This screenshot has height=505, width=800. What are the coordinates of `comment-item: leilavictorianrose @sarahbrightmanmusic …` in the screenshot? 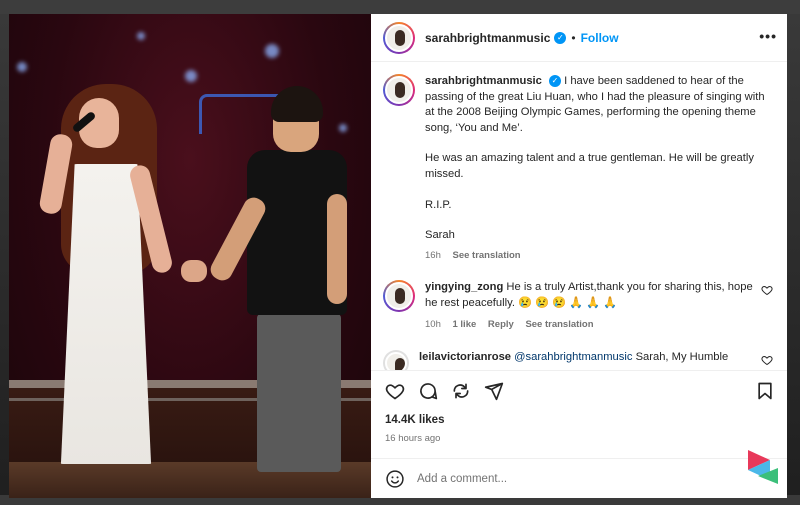 It's located at (583, 360).